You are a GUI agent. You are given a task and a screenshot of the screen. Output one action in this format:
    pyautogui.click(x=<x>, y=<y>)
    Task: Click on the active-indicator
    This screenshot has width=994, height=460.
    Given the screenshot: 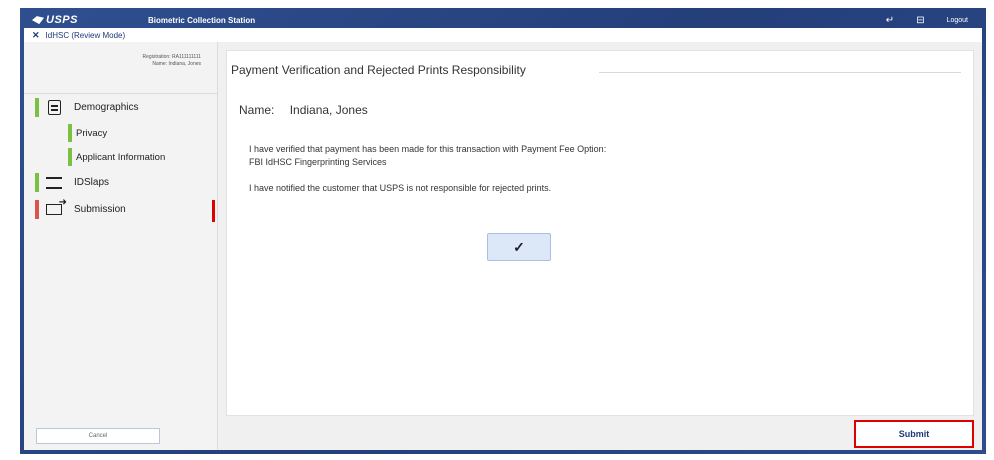 What is the action you would take?
    pyautogui.click(x=213, y=211)
    